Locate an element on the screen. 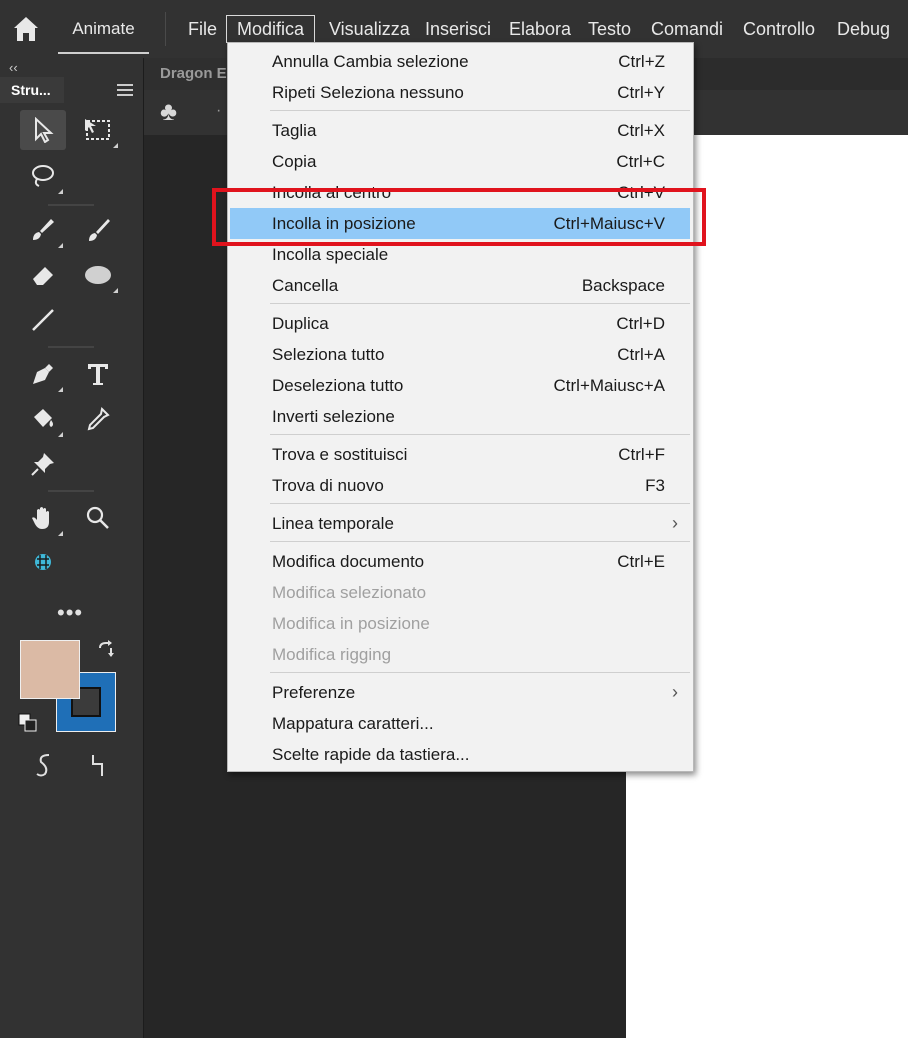 This screenshot has height=1038, width=908. pin-tool-icon is located at coordinates (43, 464).